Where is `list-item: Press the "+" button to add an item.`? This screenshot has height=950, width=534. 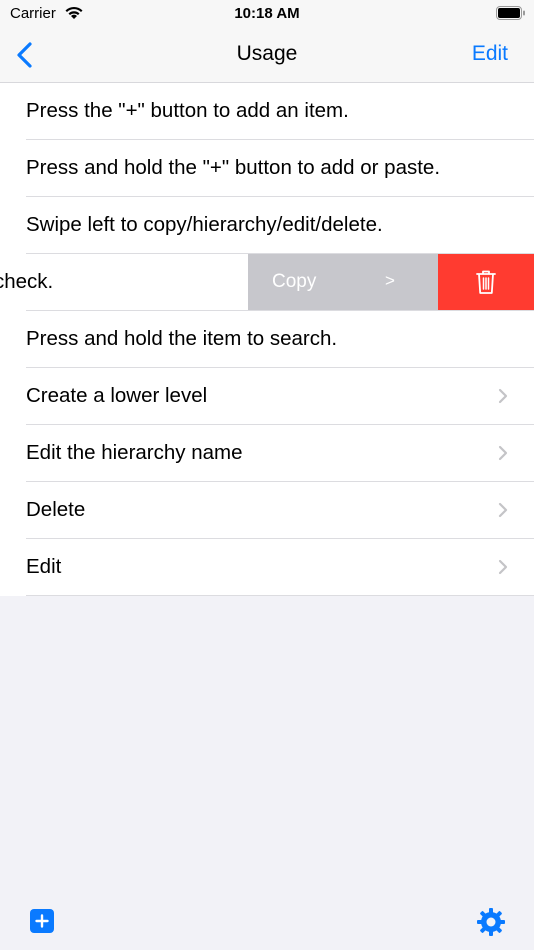
list-item: Press the "+" button to add an item. is located at coordinates (267, 111).